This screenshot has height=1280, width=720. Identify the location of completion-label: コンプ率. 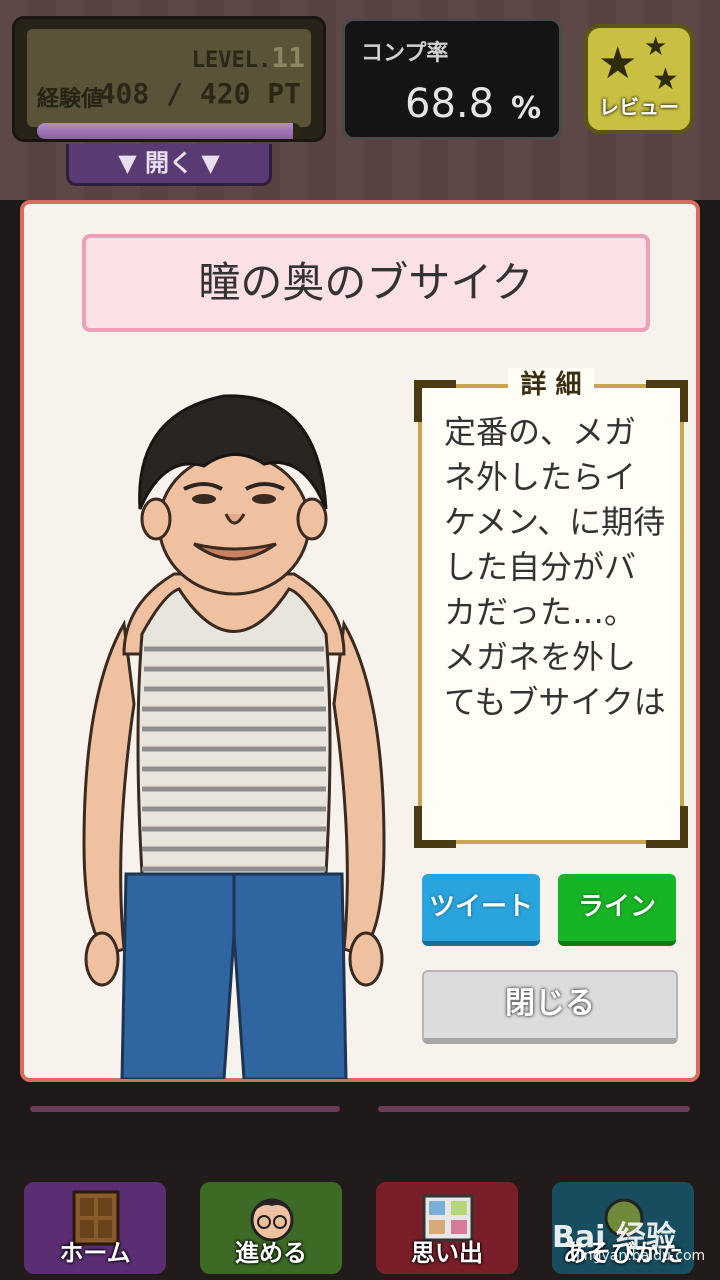
(405, 53).